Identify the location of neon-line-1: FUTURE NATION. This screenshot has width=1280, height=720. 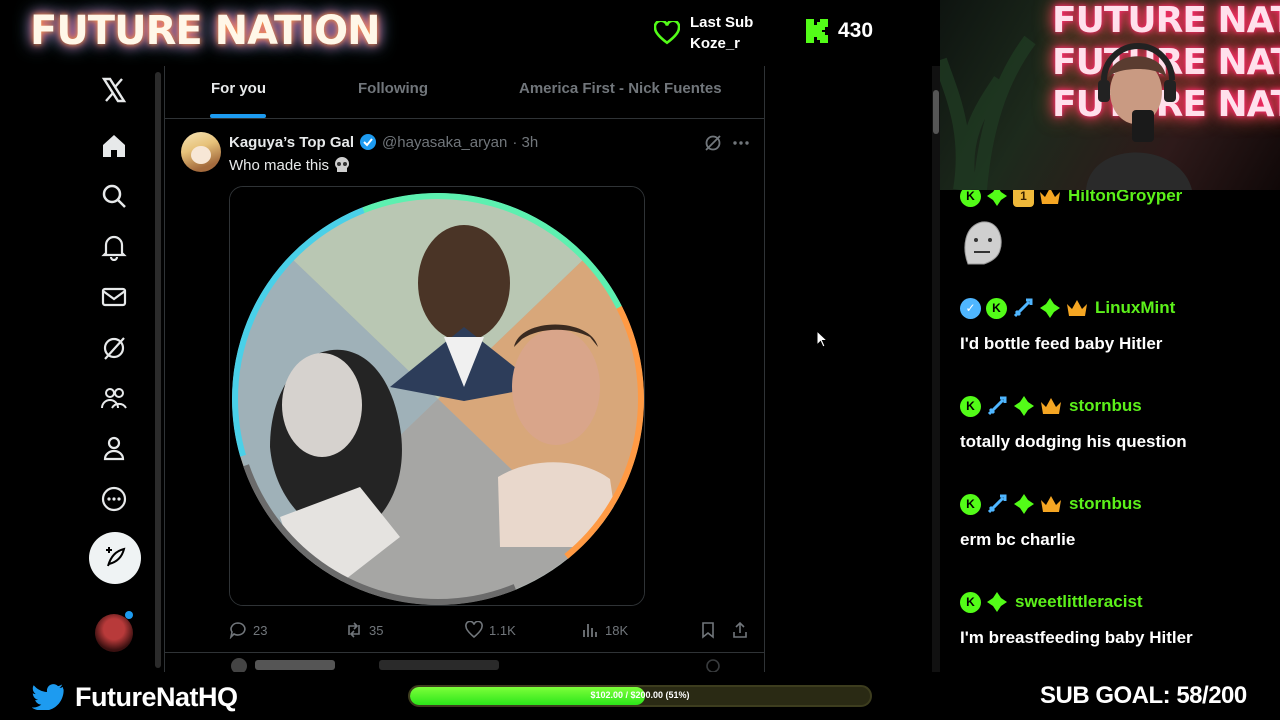
(1166, 20).